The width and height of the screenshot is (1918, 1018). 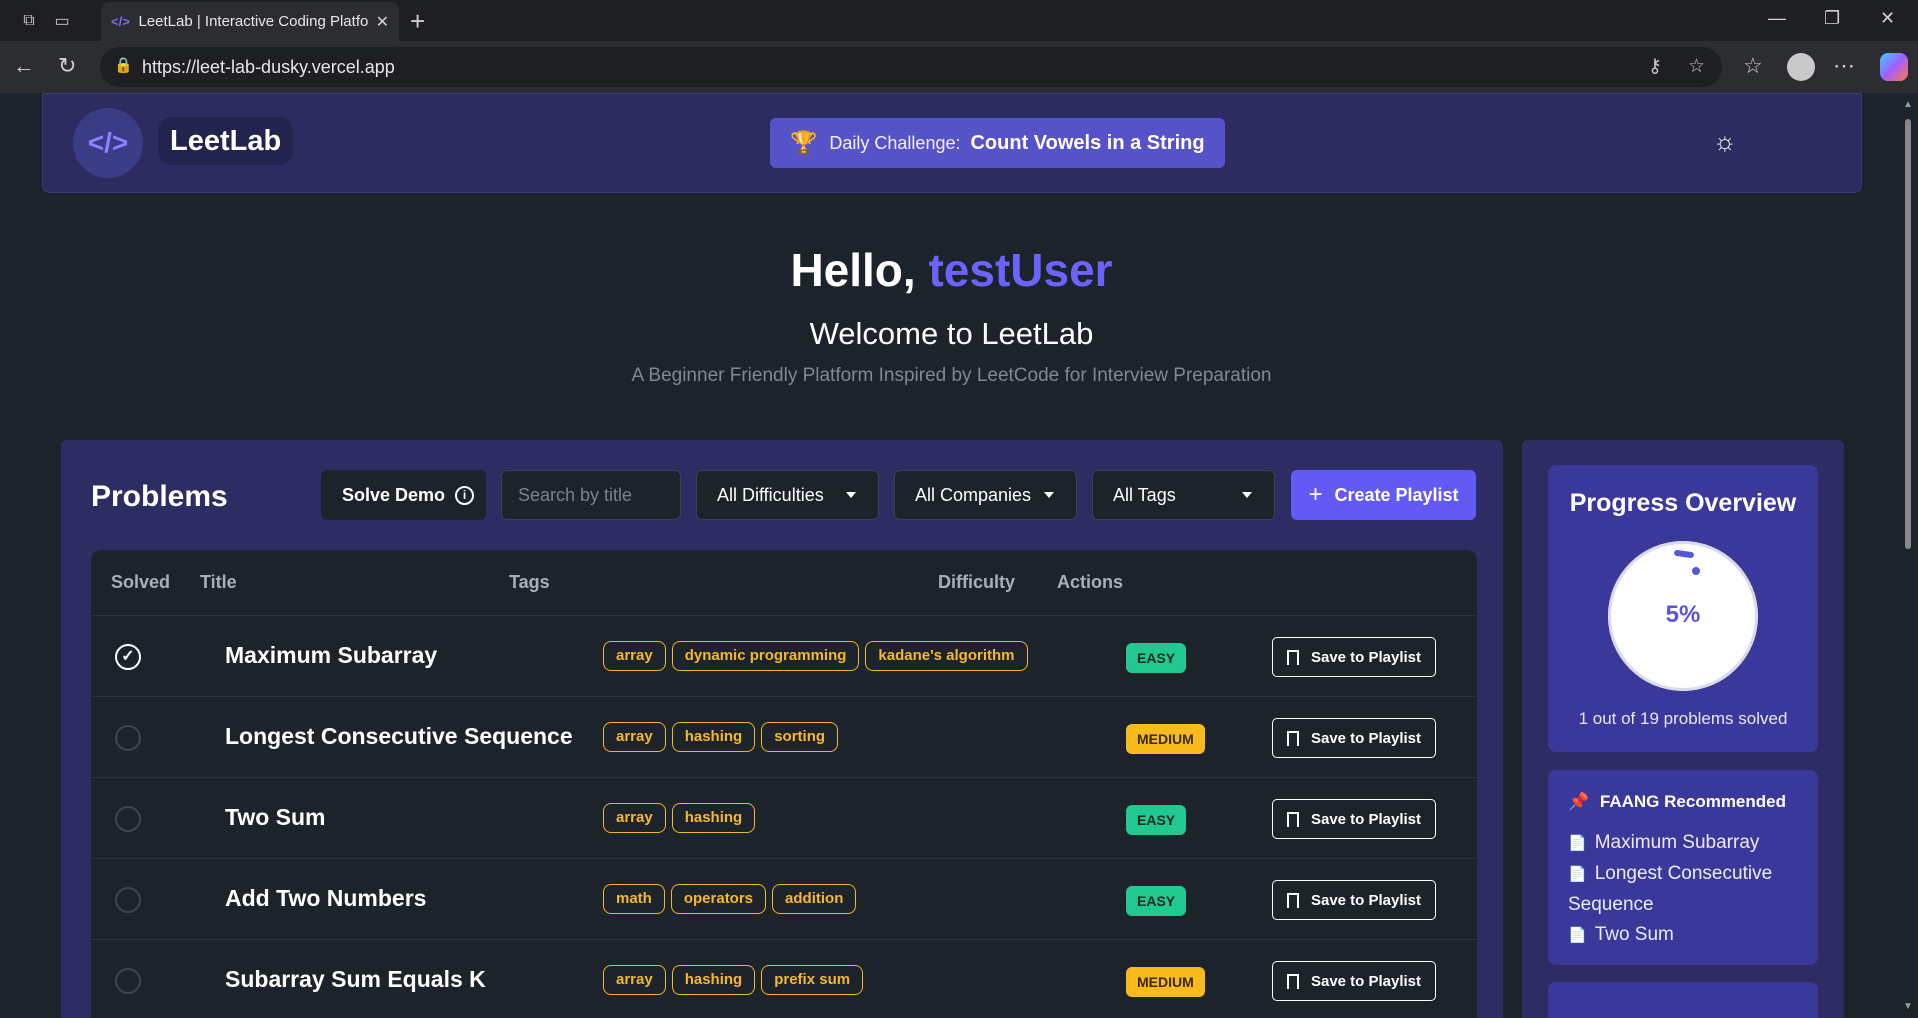 What do you see at coordinates (1894, 67) in the screenshot?
I see `copilot-icon` at bounding box center [1894, 67].